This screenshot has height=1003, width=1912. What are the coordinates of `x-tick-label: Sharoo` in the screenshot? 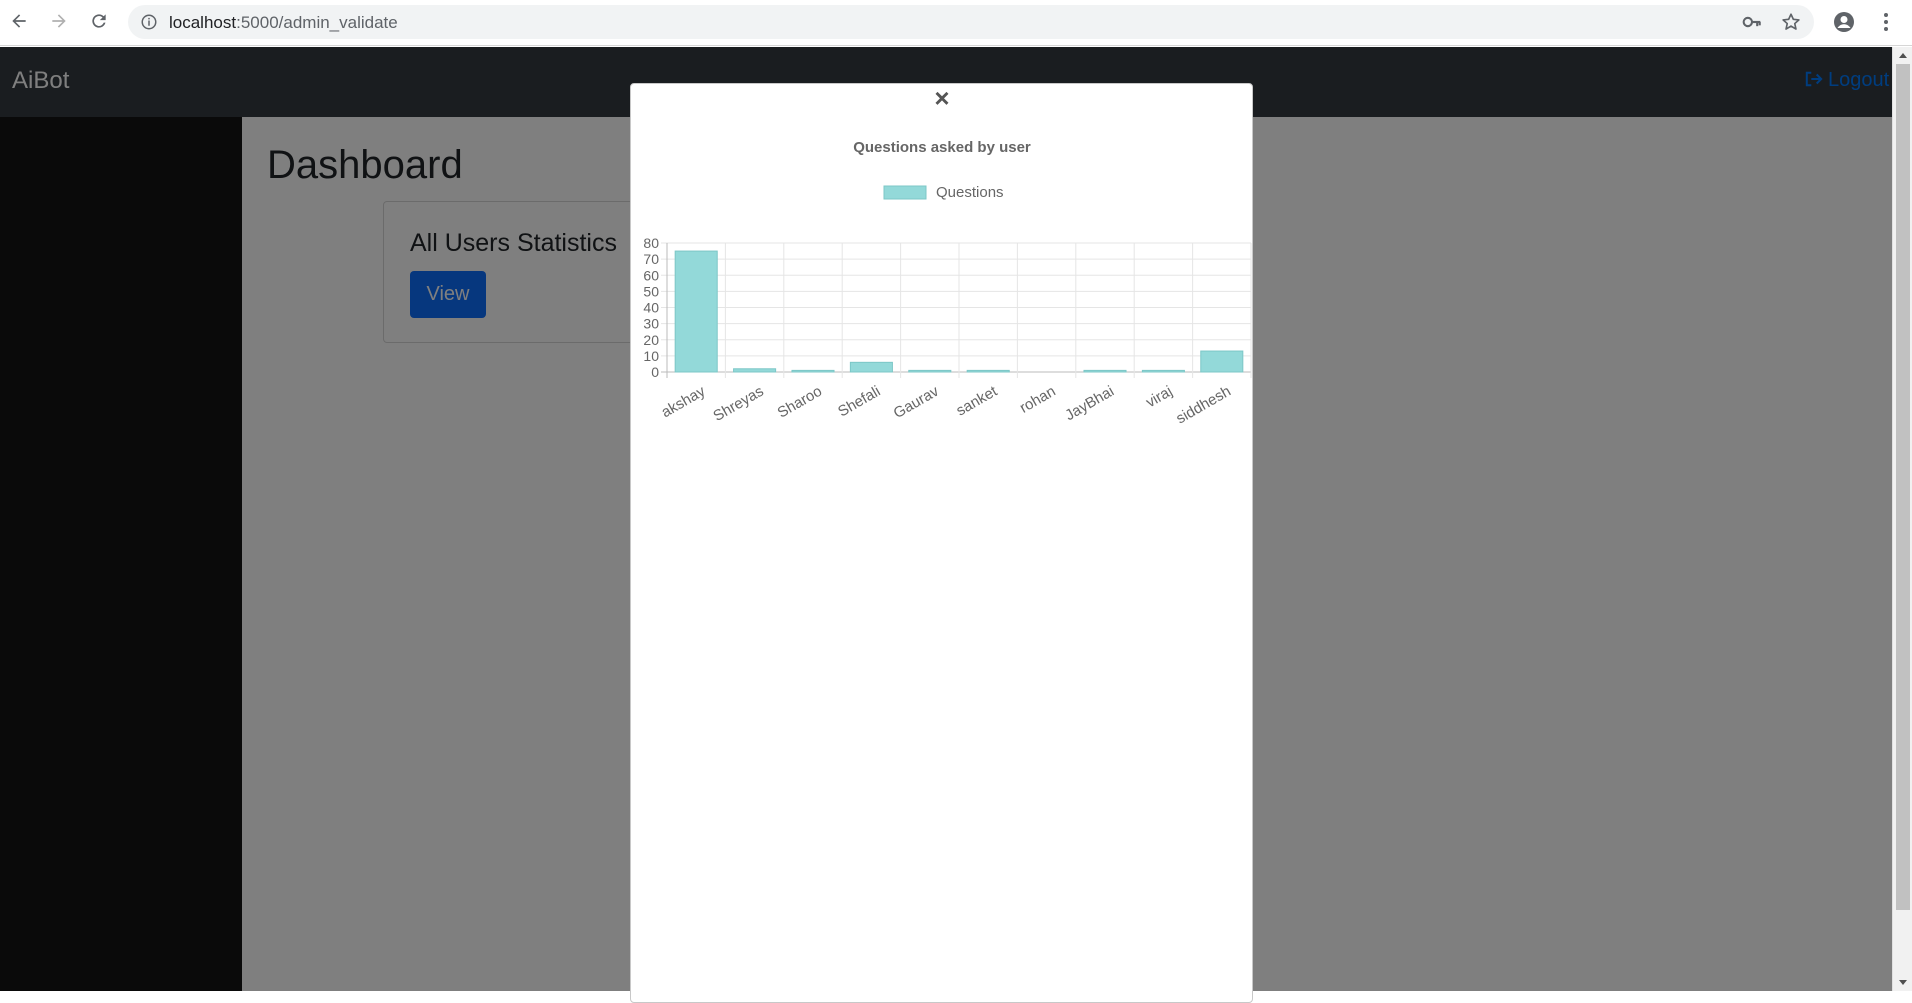 It's located at (800, 402).